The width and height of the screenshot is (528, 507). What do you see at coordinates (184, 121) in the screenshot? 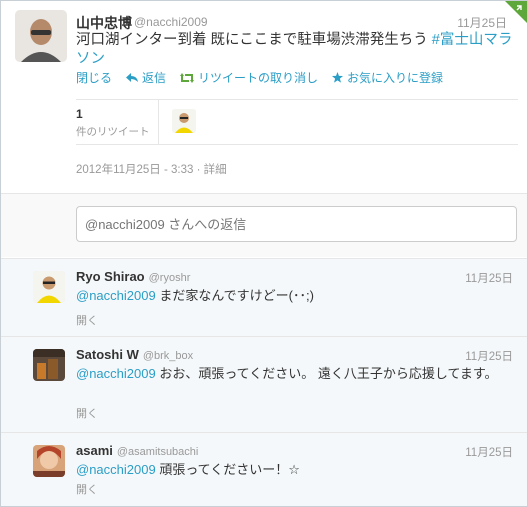
I see `retweeter-avatar` at bounding box center [184, 121].